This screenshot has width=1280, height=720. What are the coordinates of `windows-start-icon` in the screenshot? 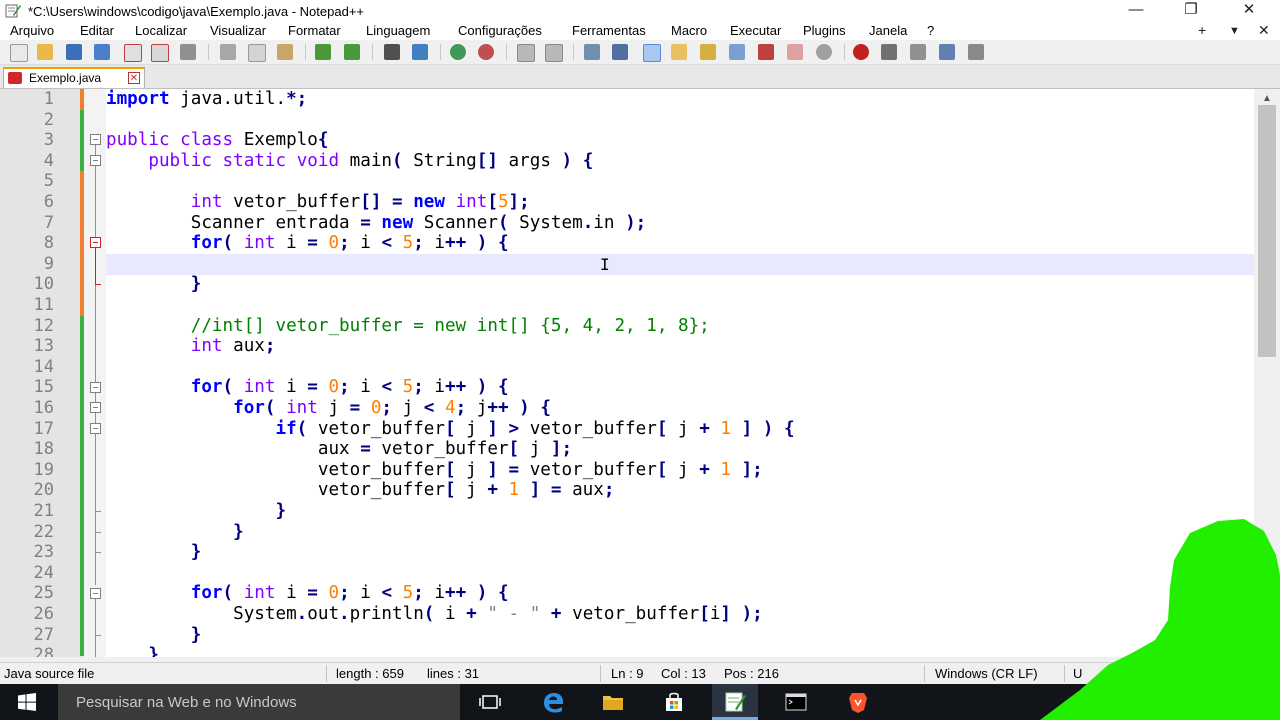 It's located at (27, 702).